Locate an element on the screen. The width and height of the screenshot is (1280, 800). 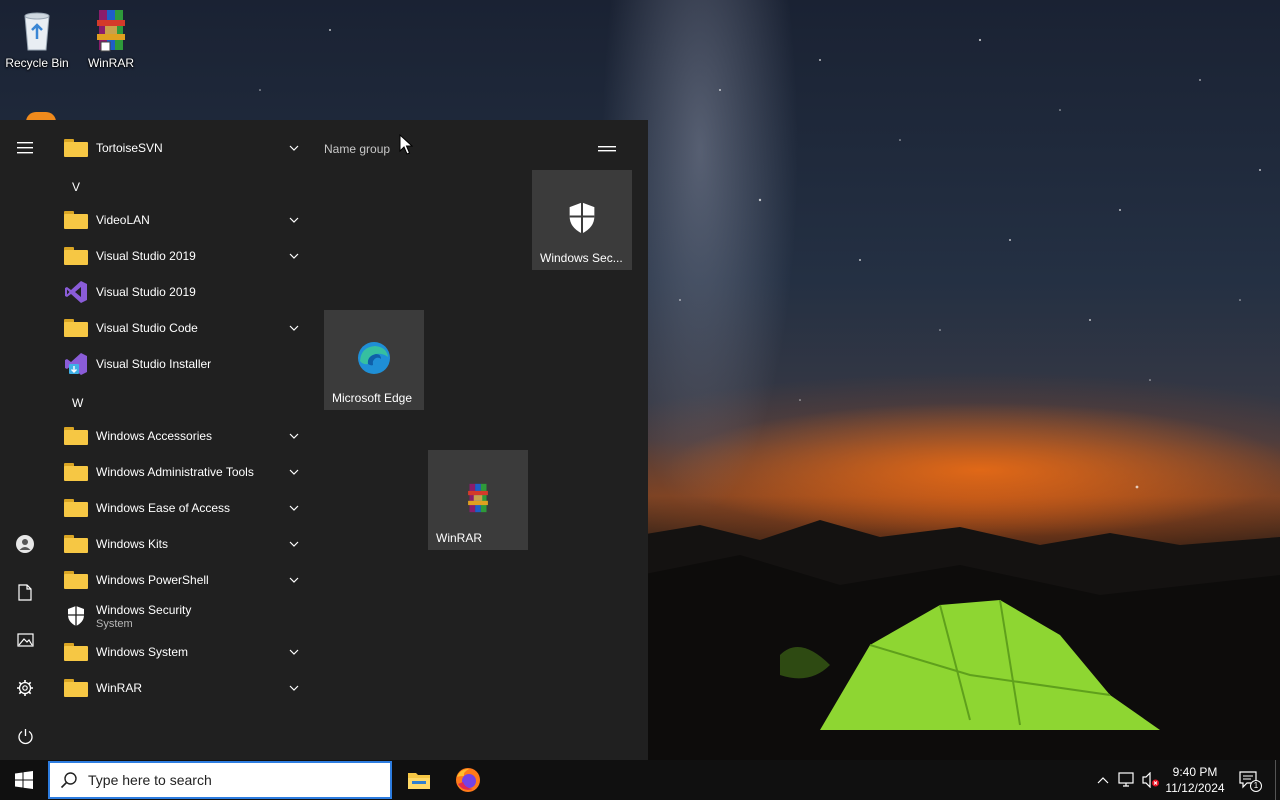
pictures-icon is located at coordinates (25, 640).